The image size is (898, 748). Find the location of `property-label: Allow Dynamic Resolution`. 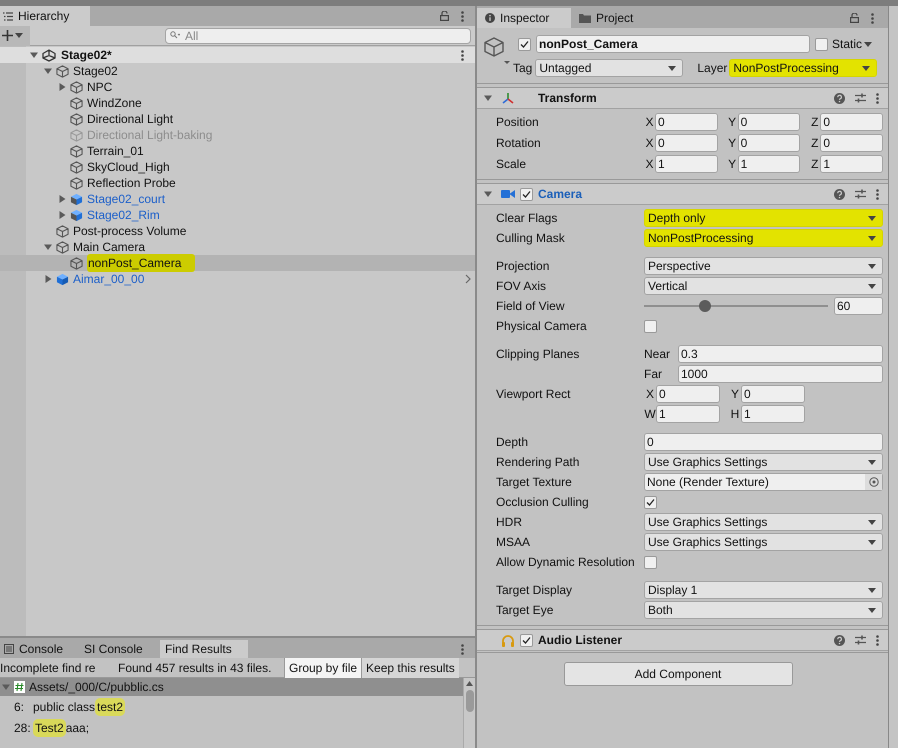

property-label: Allow Dynamic Resolution is located at coordinates (566, 562).